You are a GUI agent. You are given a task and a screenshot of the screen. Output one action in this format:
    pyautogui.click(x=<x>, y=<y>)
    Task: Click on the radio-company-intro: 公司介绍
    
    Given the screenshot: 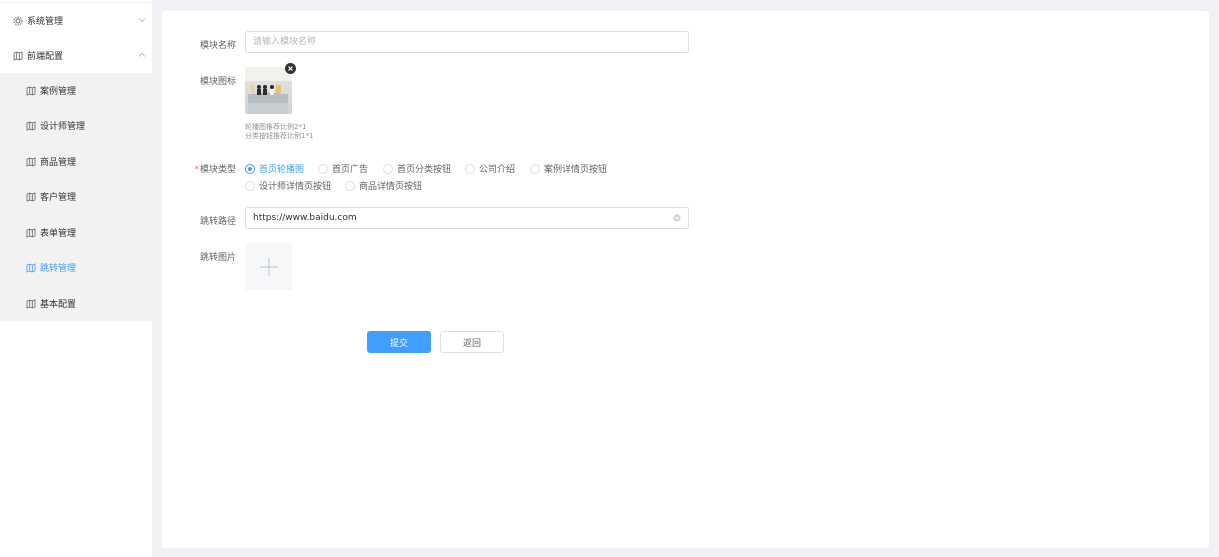 What is the action you would take?
    pyautogui.click(x=490, y=168)
    